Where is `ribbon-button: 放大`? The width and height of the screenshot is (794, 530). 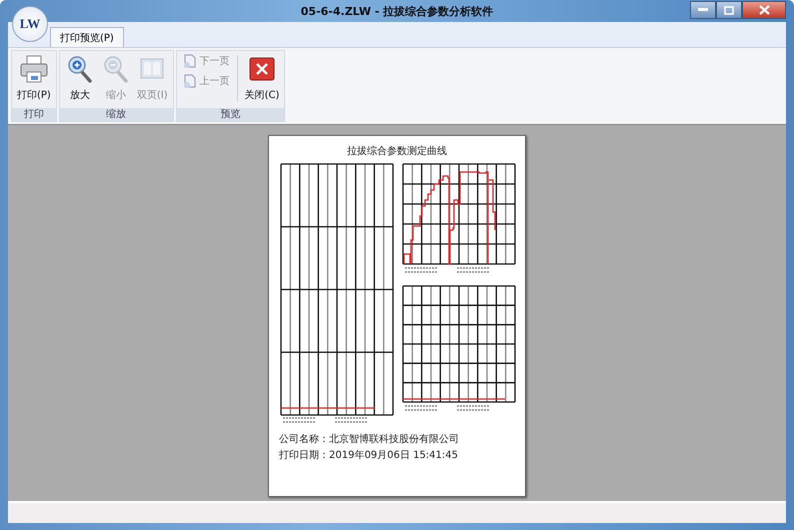
ribbon-button: 放大 is located at coordinates (79, 79).